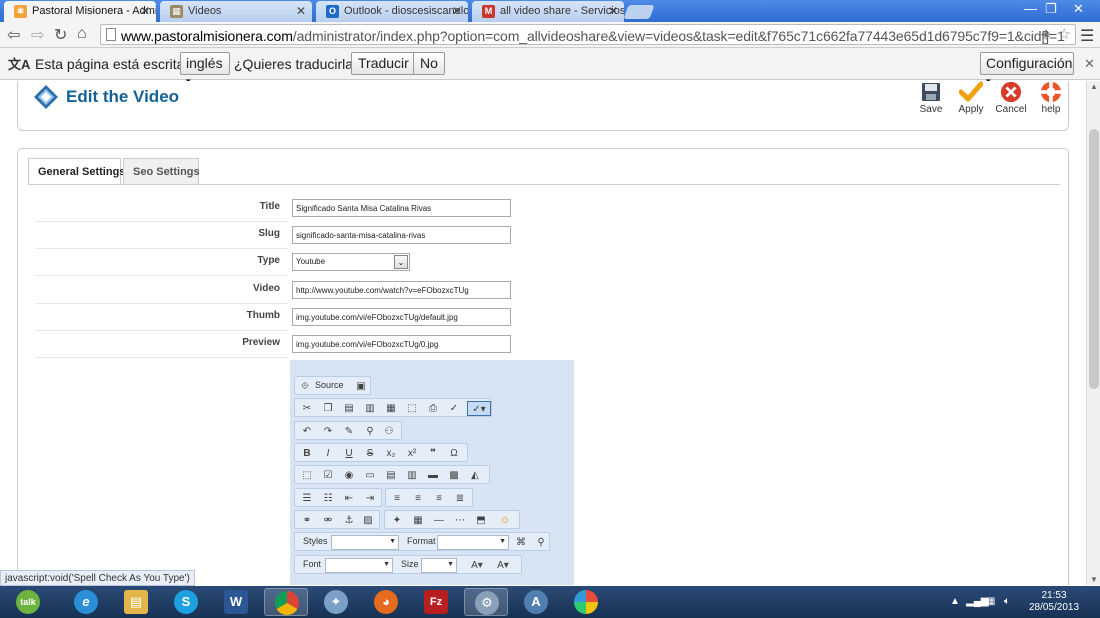 The height and width of the screenshot is (618, 1100). Describe the element at coordinates (349, 408) in the screenshot. I see `paste-icon: ▤` at that location.